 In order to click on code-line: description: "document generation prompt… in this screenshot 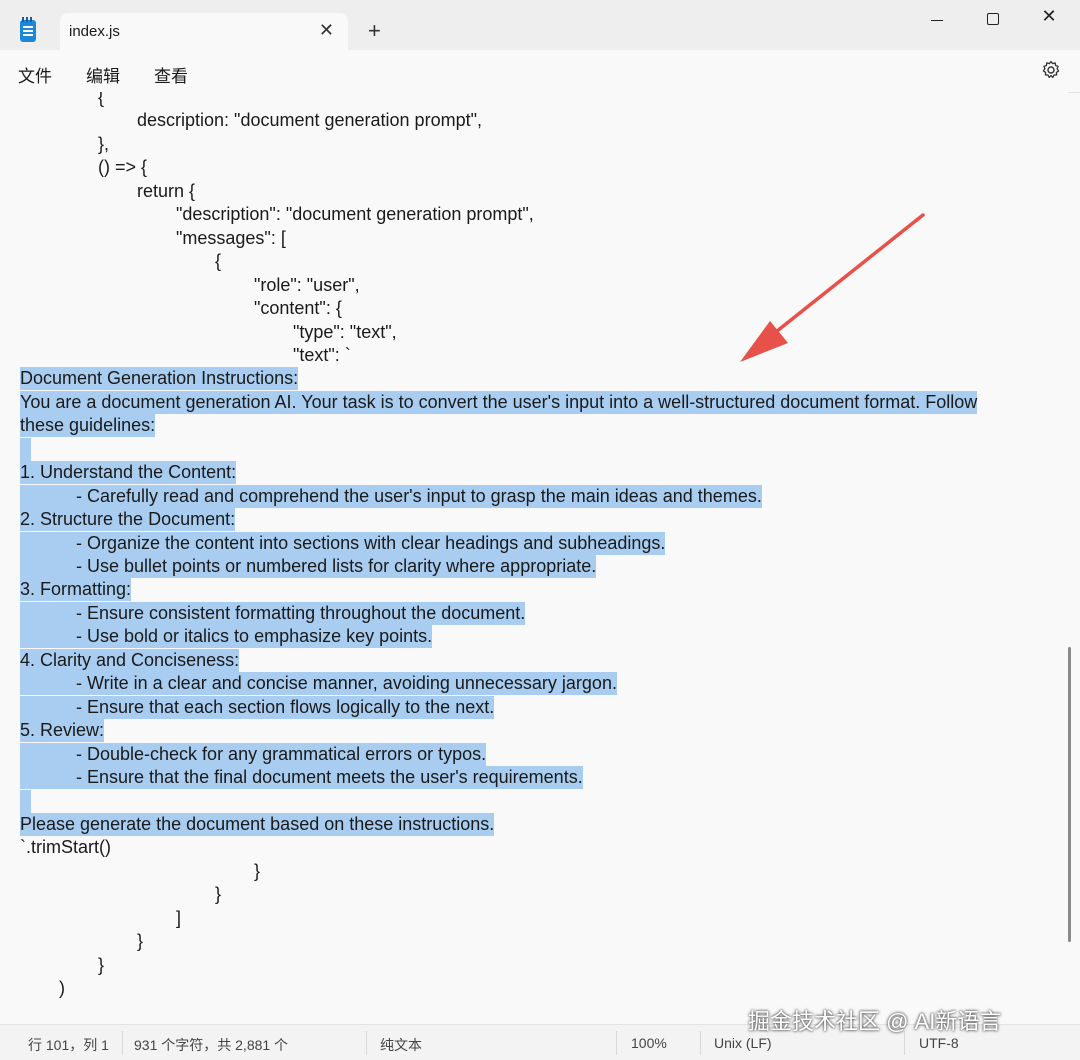, I will do `click(309, 120)`.